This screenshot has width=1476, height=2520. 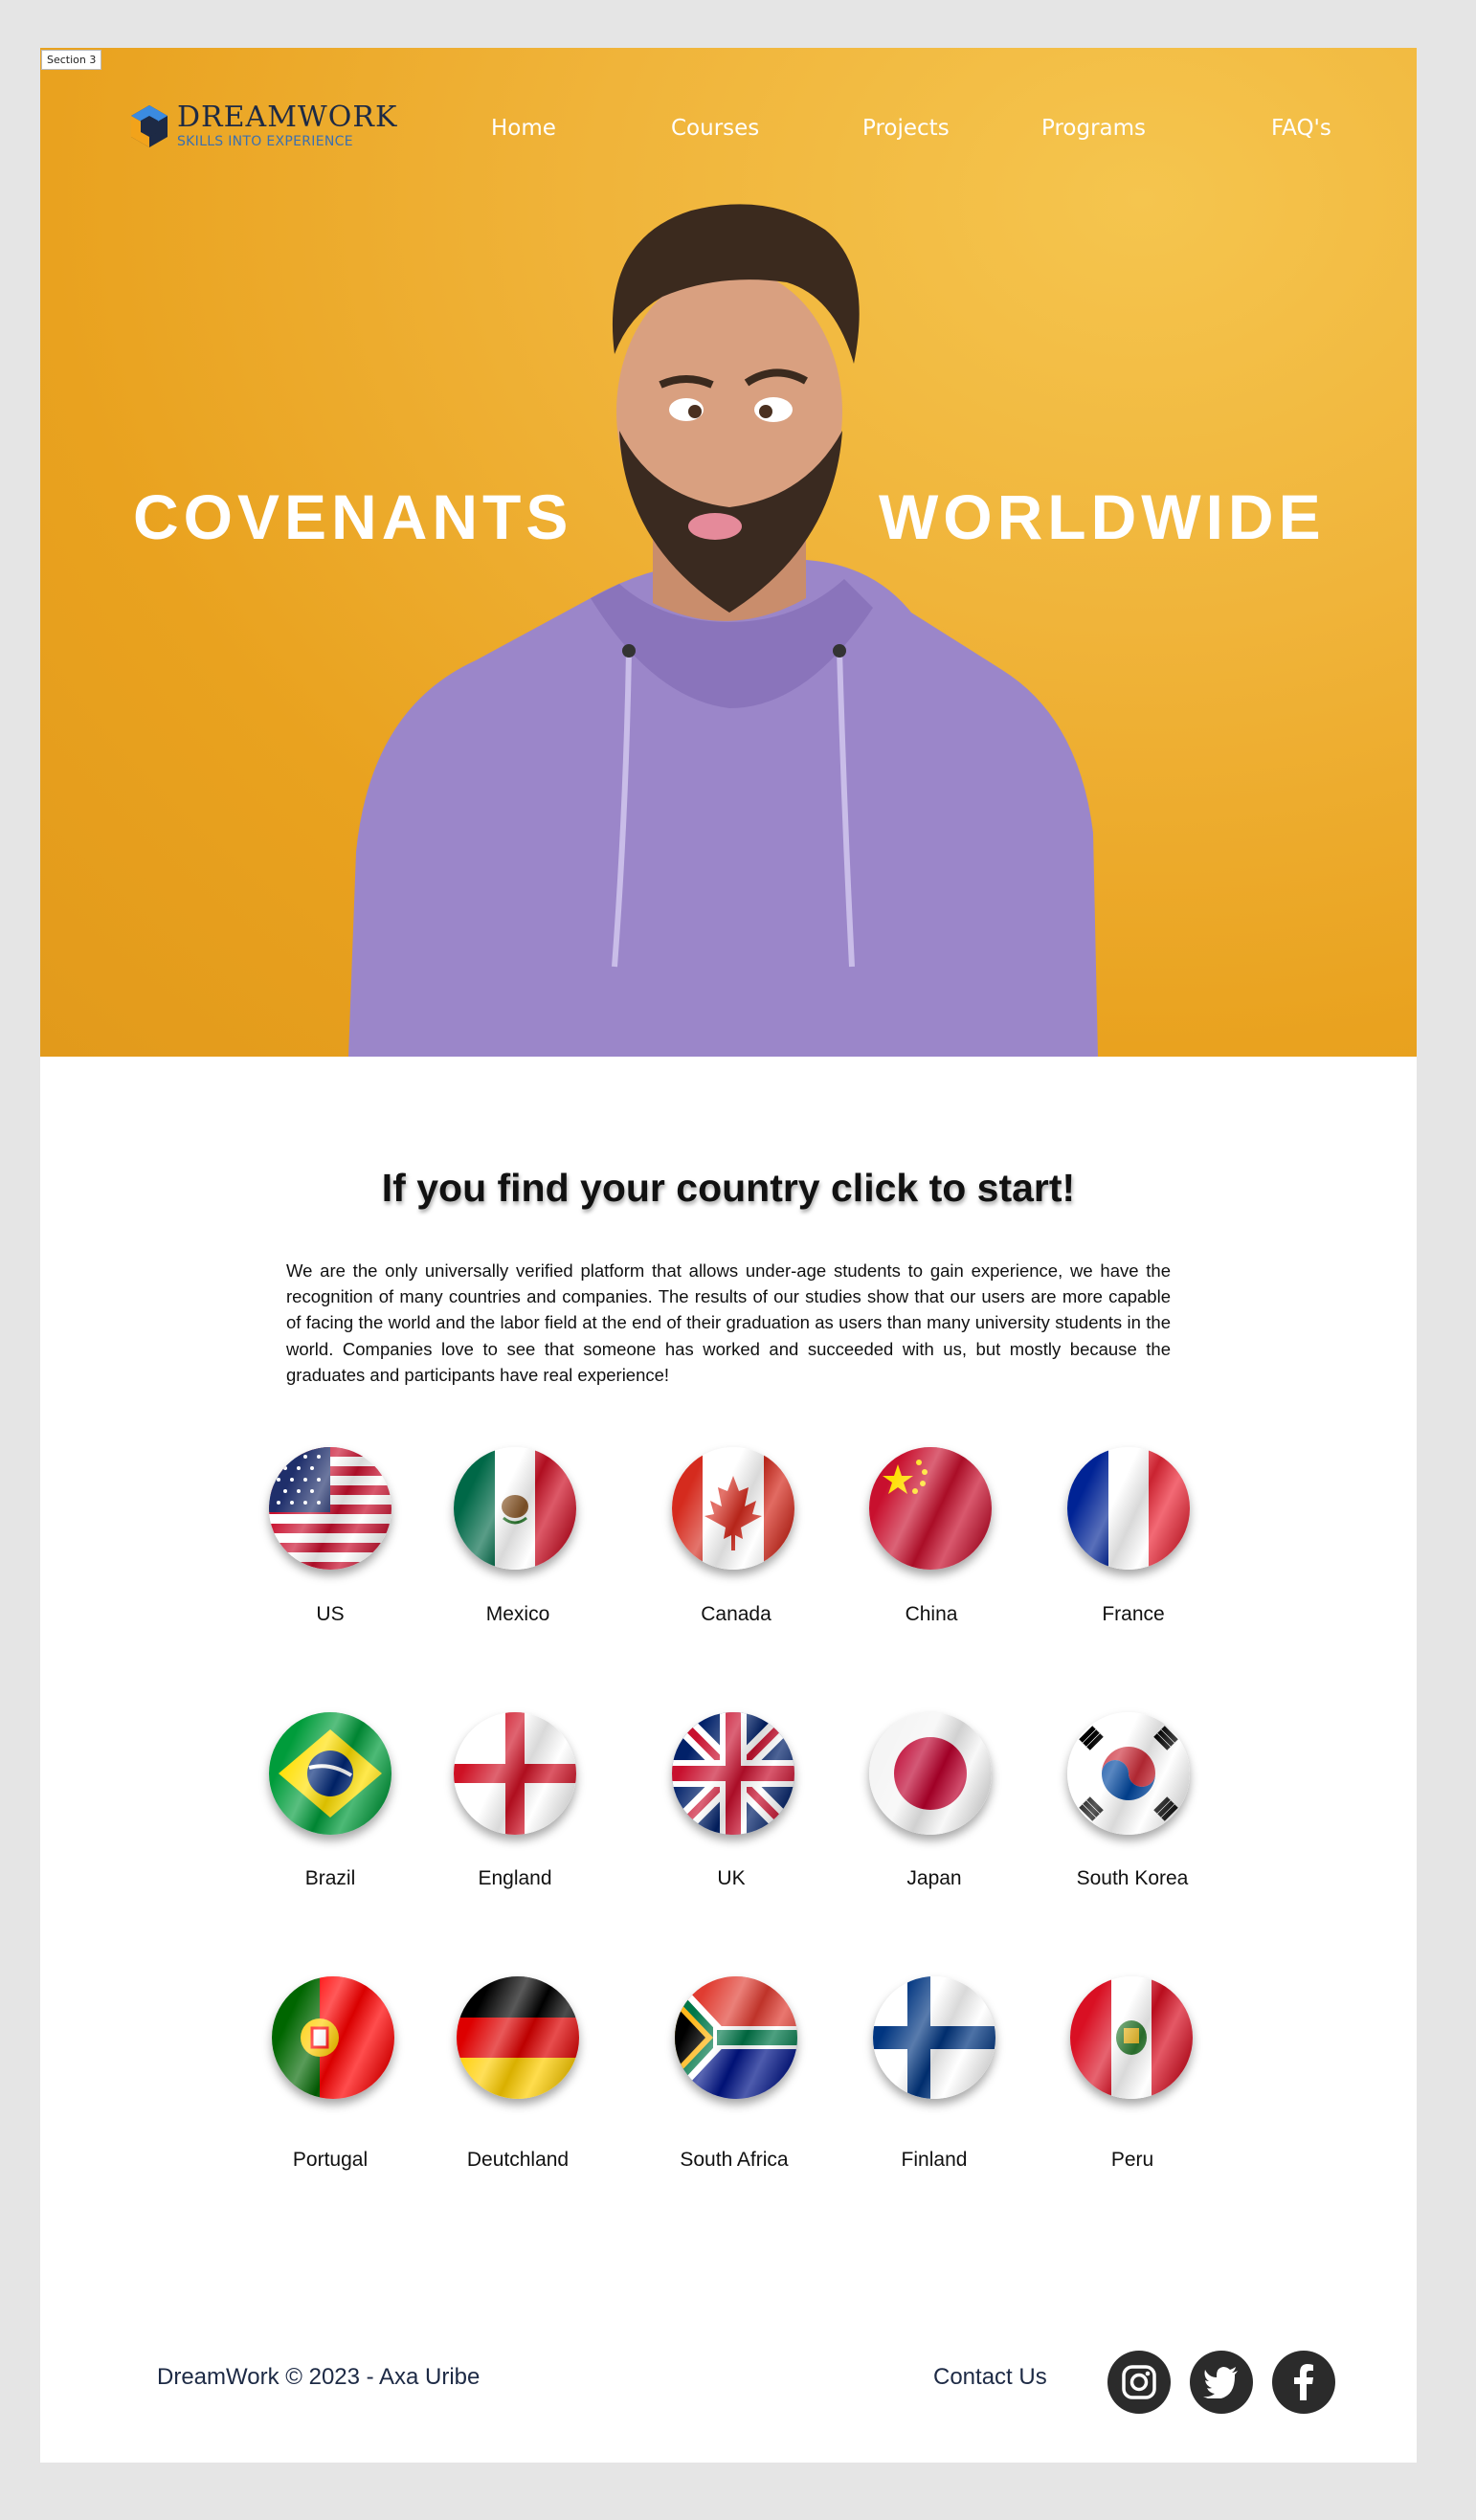 I want to click on country-label-us: US, so click(x=330, y=1614).